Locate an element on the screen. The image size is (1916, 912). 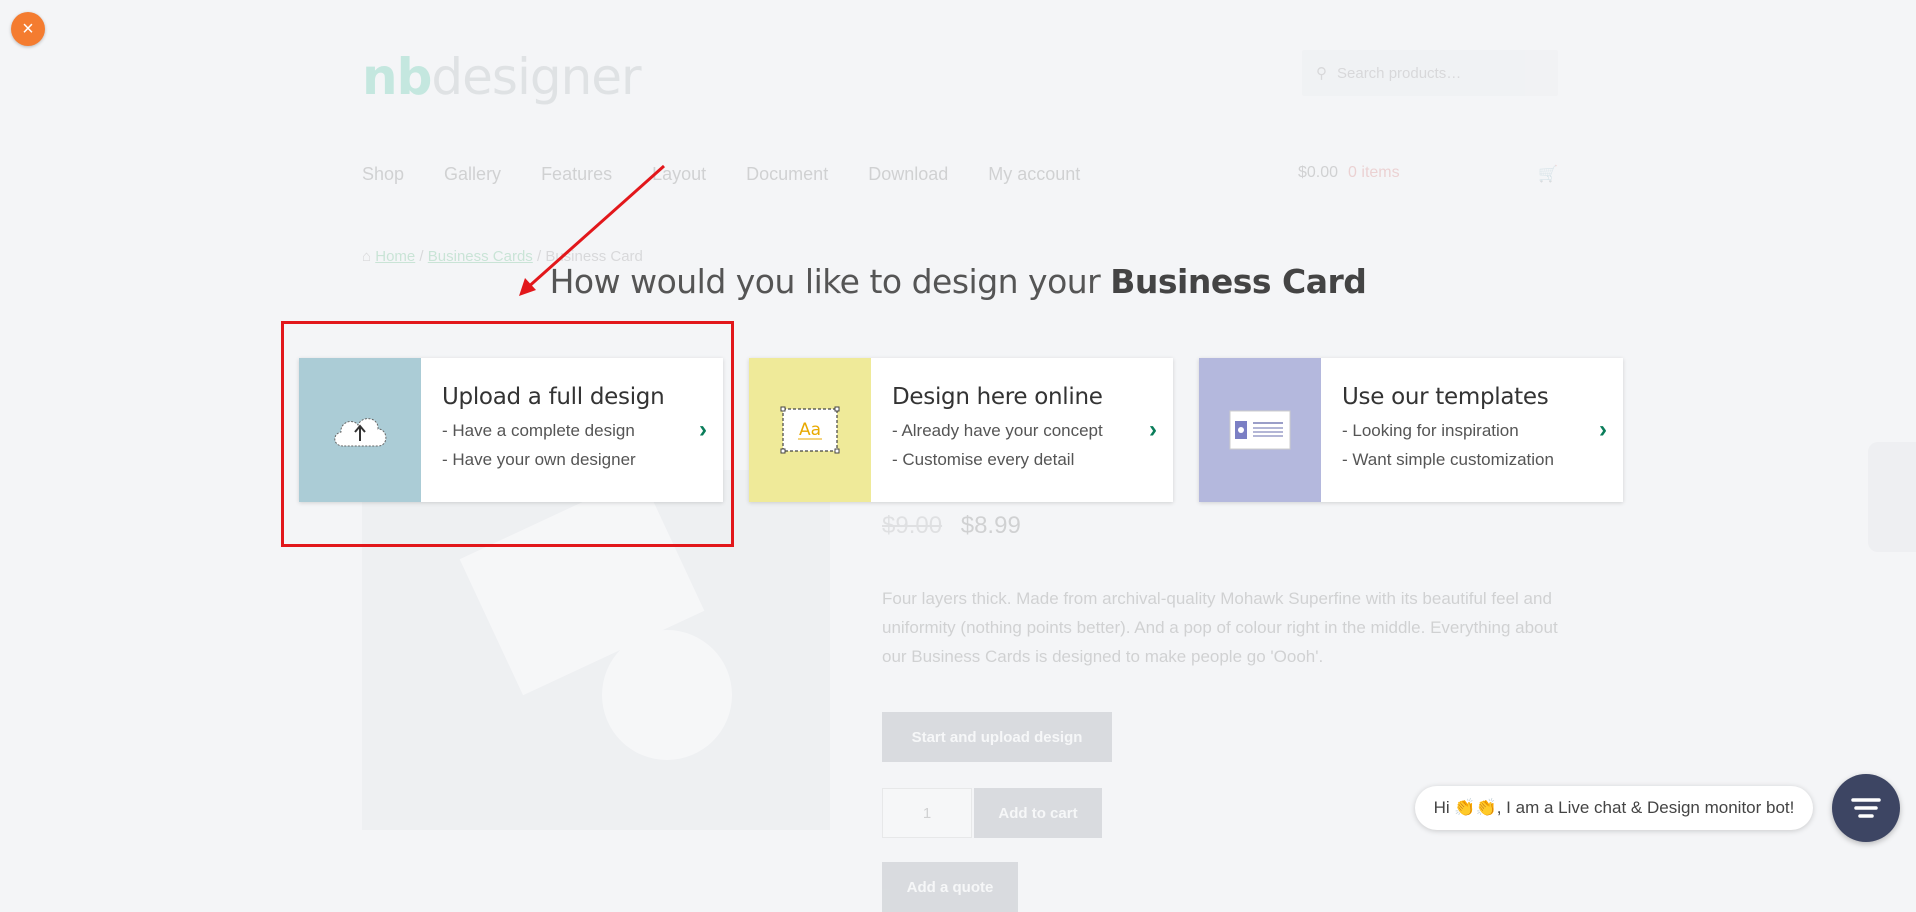
chat-greeting-prefix: Hi is located at coordinates (1441, 807).